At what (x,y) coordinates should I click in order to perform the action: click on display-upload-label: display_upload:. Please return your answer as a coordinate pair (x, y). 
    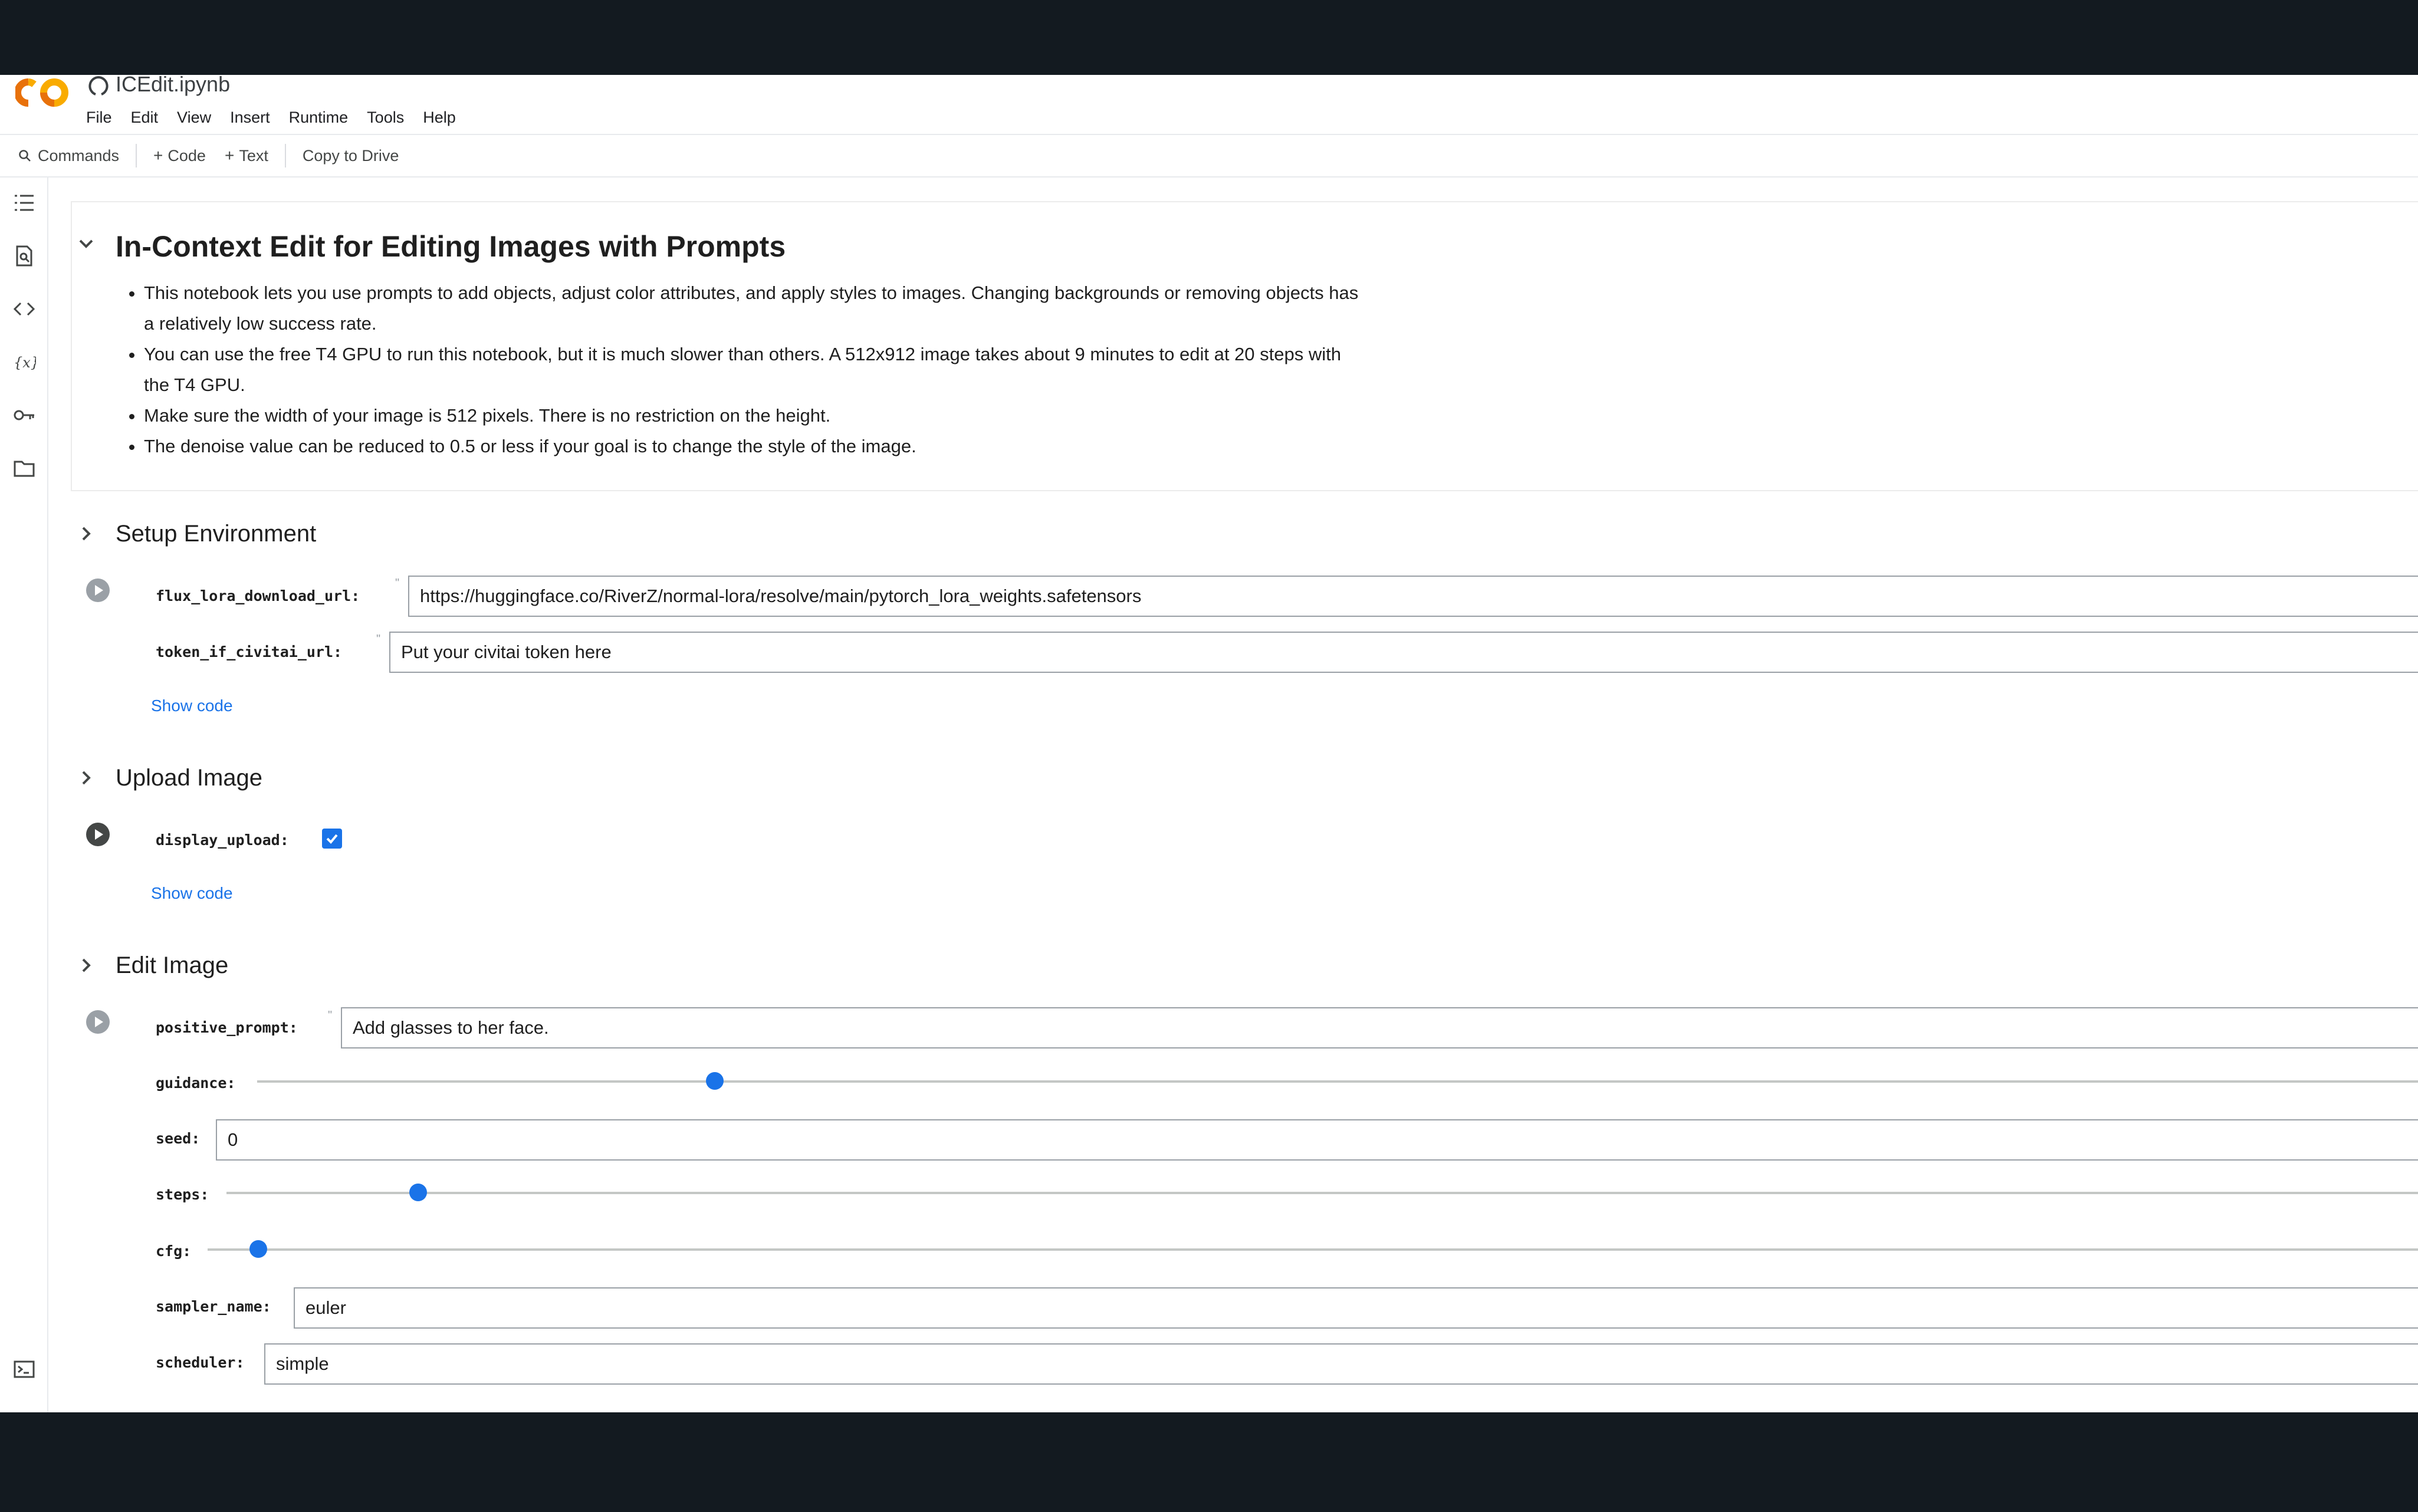
    Looking at the image, I should click on (222, 840).